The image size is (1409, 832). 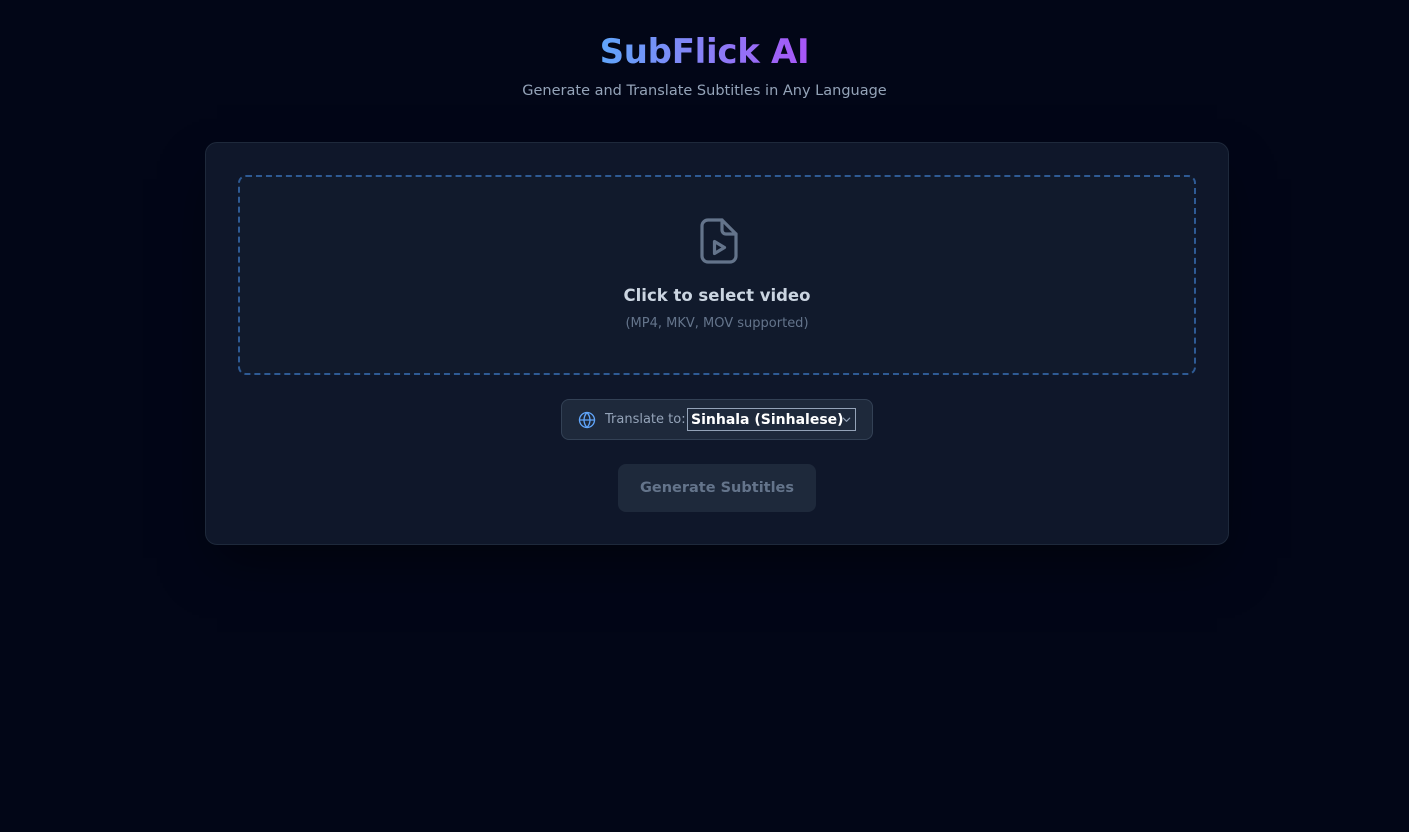 I want to click on generate-subtitles-button: Generate Subtitles, so click(x=717, y=488).